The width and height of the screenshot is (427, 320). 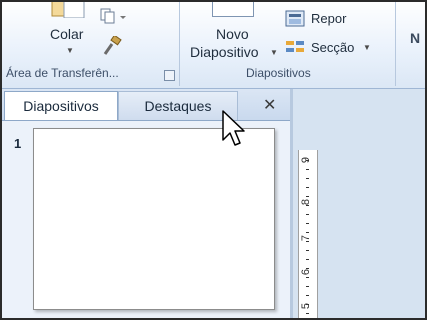 What do you see at coordinates (269, 105) in the screenshot?
I see `close-pane-icon: ✕` at bounding box center [269, 105].